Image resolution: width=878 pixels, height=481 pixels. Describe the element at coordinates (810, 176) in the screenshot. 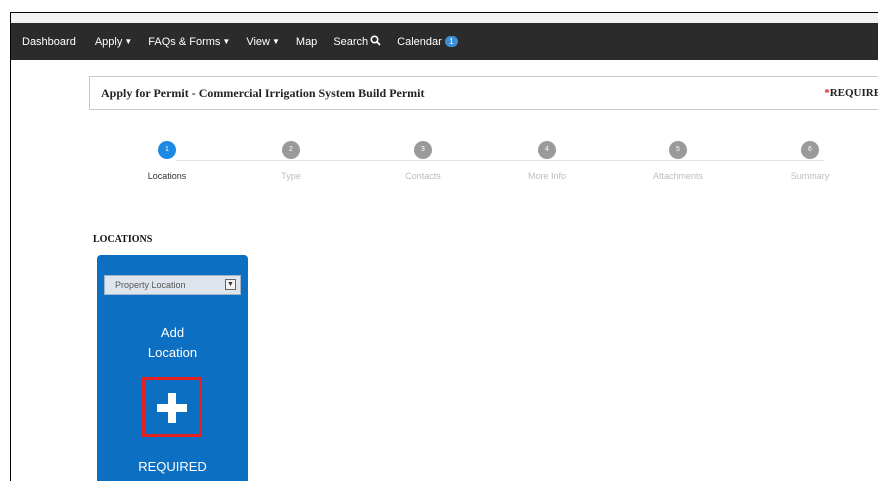

I see `step-label: Summary` at that location.